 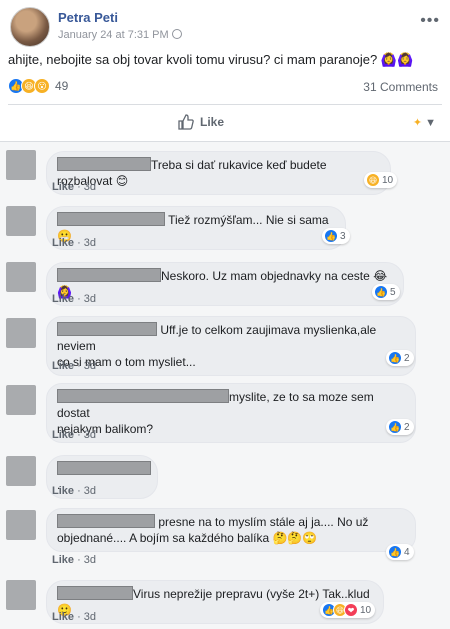 What do you see at coordinates (113, 35) in the screenshot?
I see `post-date-text: January 24 at 7:31 PM` at bounding box center [113, 35].